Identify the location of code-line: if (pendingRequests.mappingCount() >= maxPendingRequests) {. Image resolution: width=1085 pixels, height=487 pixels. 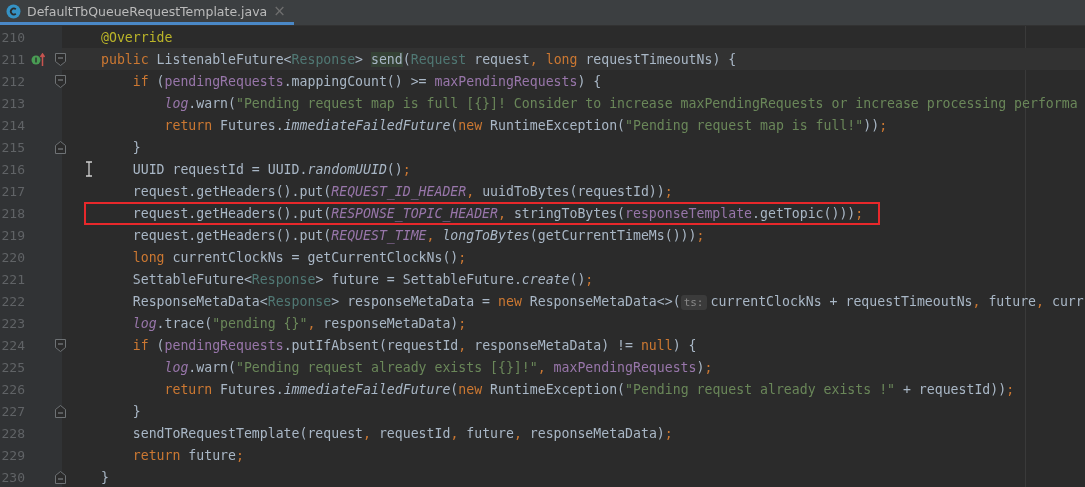
(366, 81).